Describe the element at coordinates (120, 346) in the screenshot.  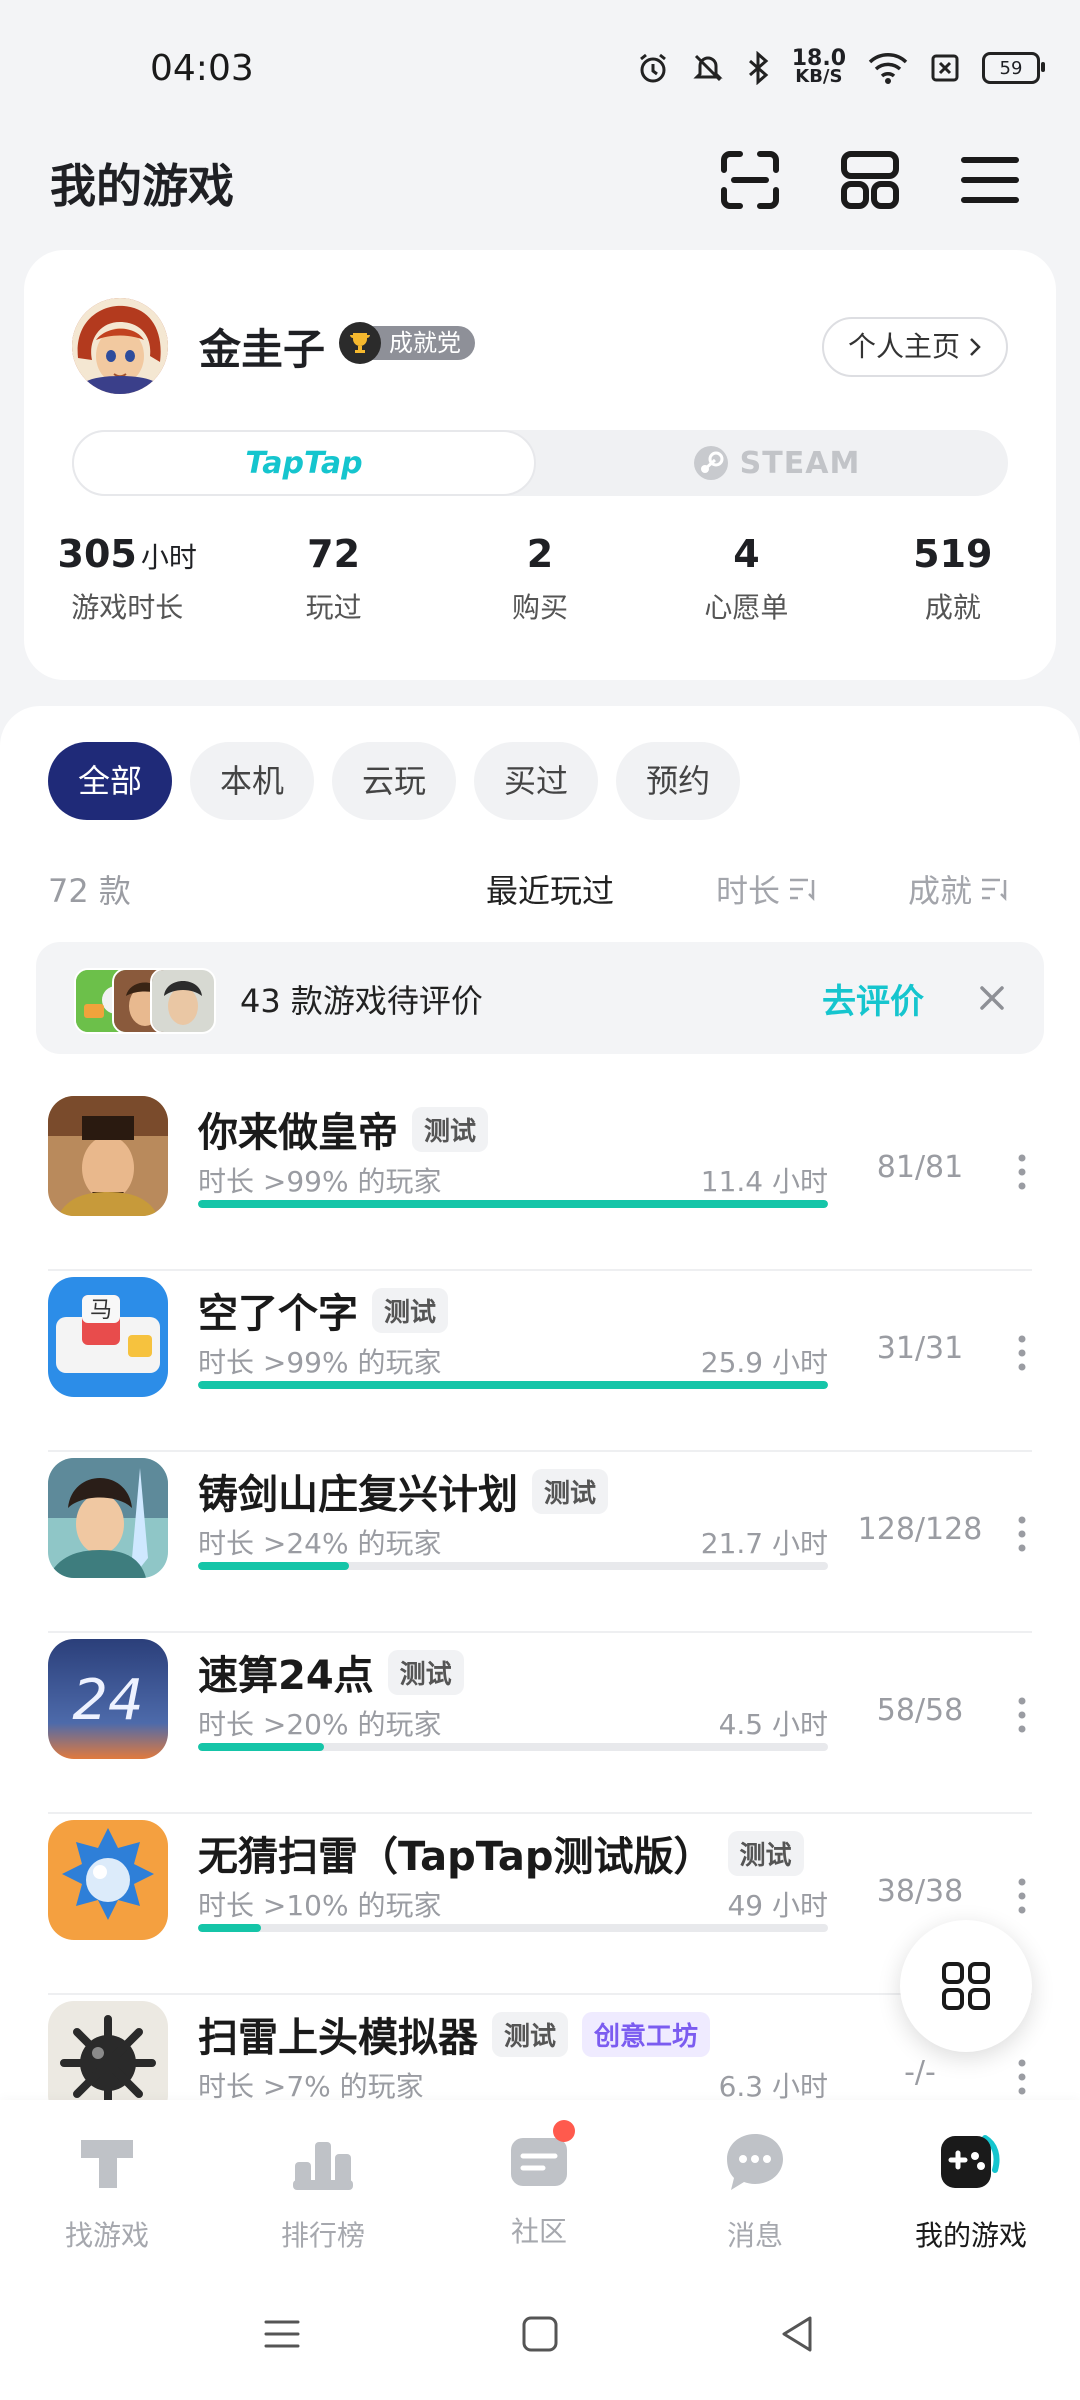
I see `avatar` at that location.